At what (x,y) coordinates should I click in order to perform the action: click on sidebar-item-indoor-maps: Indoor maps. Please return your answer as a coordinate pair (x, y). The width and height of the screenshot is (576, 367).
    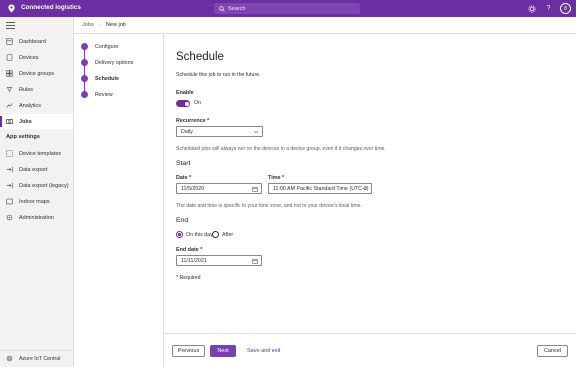
    Looking at the image, I should click on (36, 201).